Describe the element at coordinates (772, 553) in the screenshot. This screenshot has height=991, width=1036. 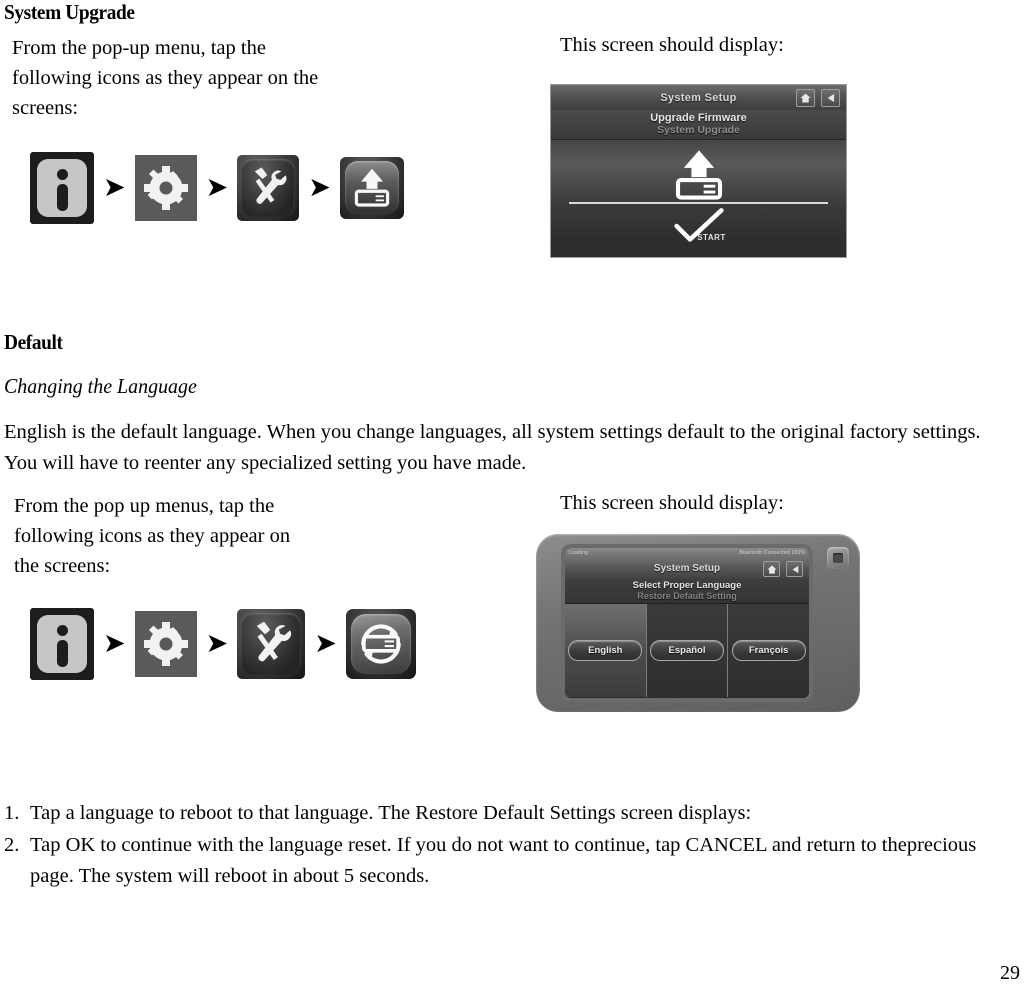
I see `status-right: Bluetooth Connected 100%` at that location.